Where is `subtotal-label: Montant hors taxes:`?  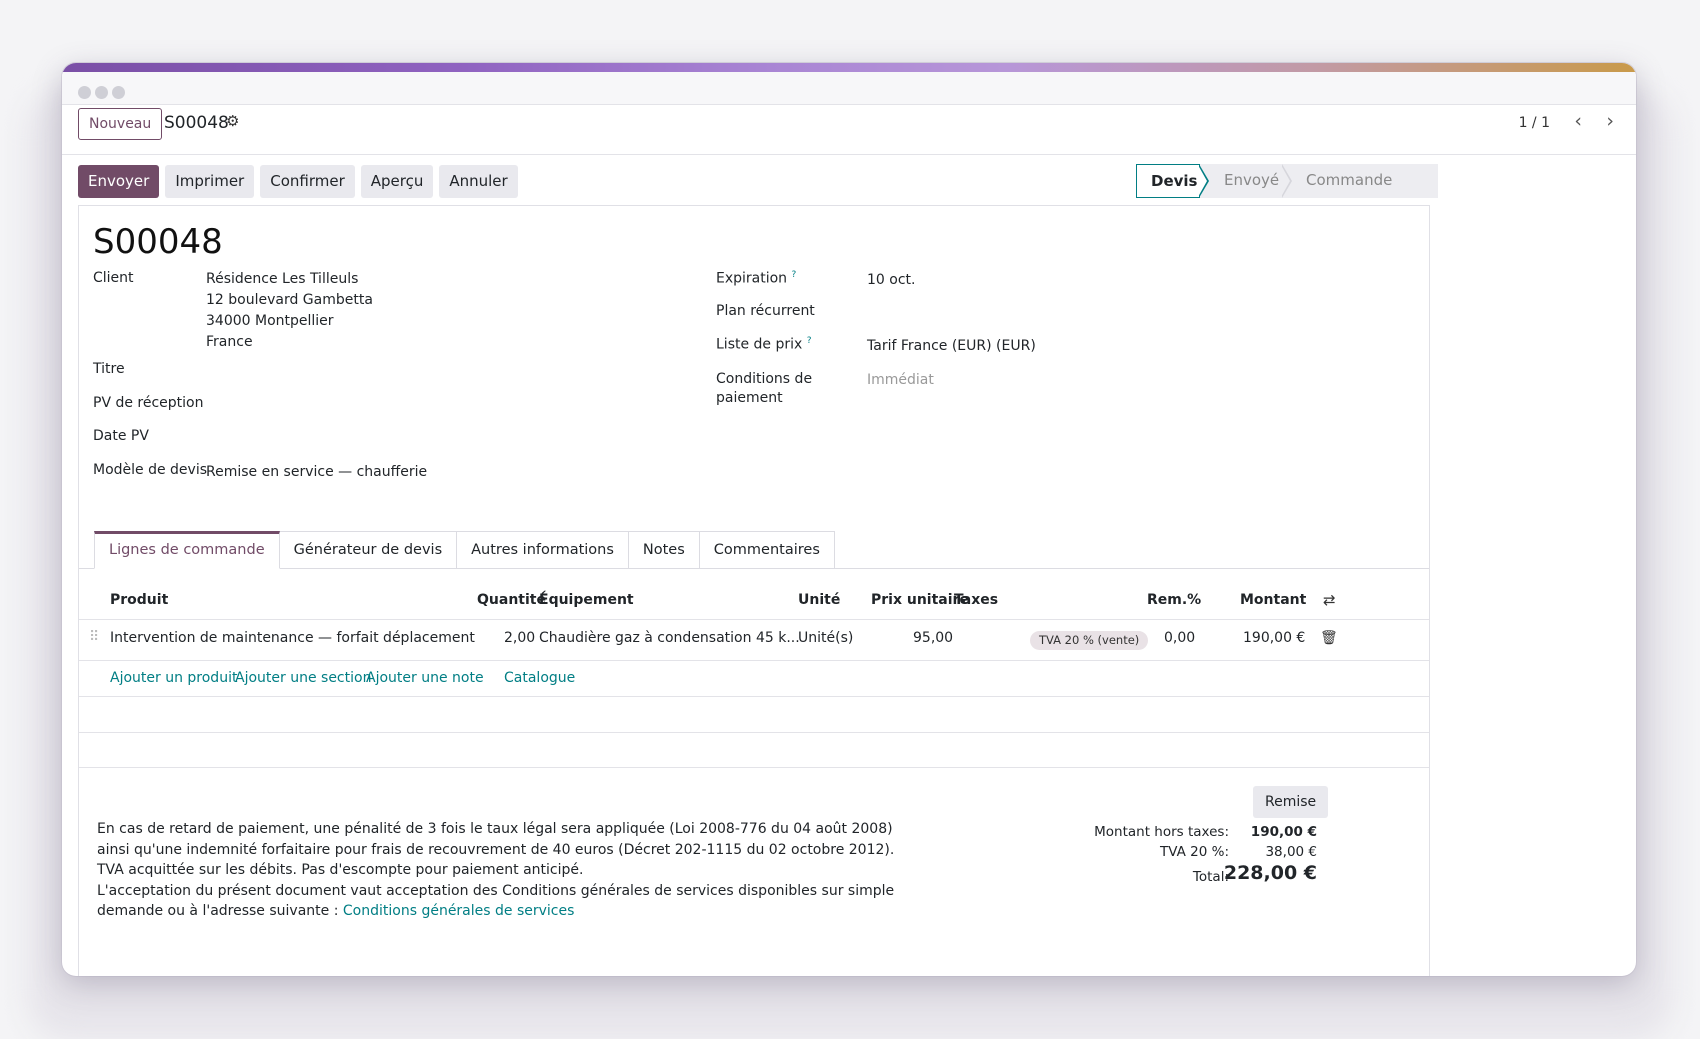 subtotal-label: Montant hors taxes: is located at coordinates (1161, 832).